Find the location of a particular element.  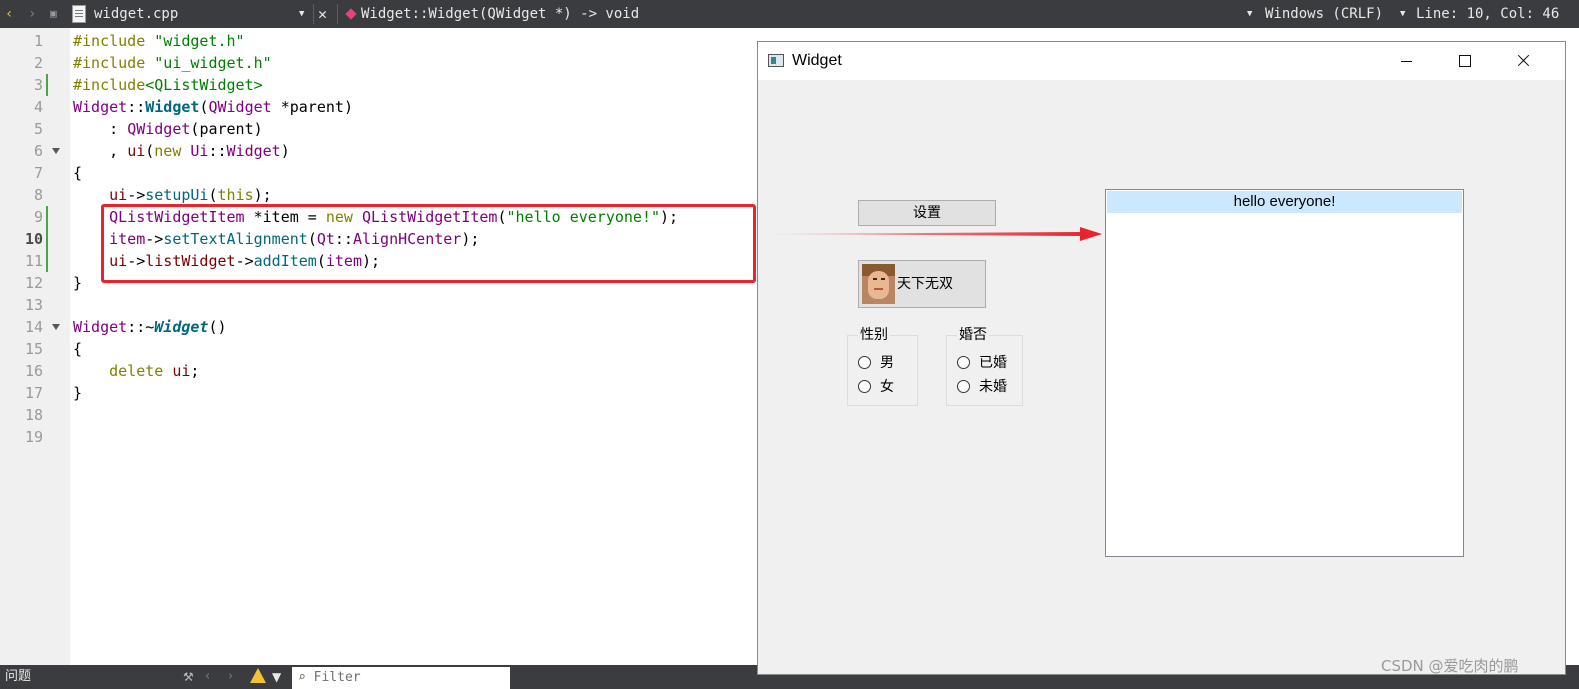

function-selector: Widget::Widget(QWidget *) -> void is located at coordinates (500, 14).